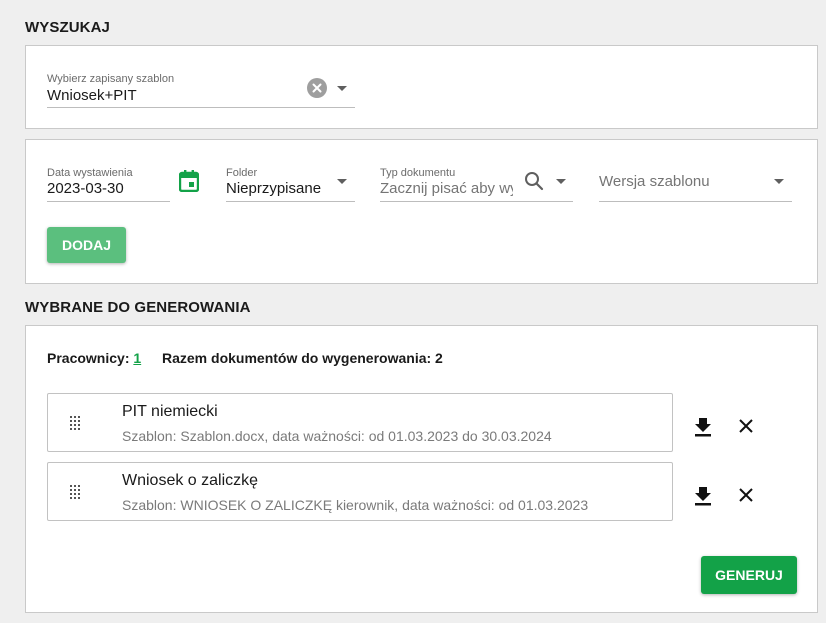 Image resolution: width=826 pixels, height=623 pixels. What do you see at coordinates (242, 173) in the screenshot?
I see `folder-label: Folder` at bounding box center [242, 173].